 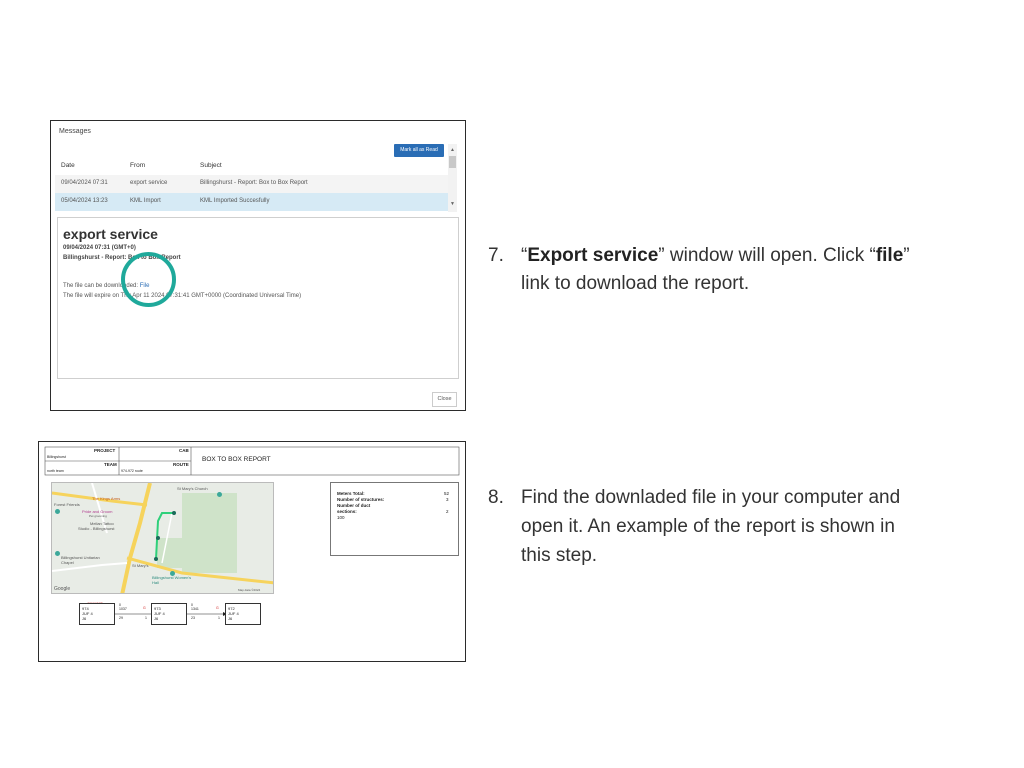 I want to click on step-7-bold-file: file, so click(x=889, y=255).